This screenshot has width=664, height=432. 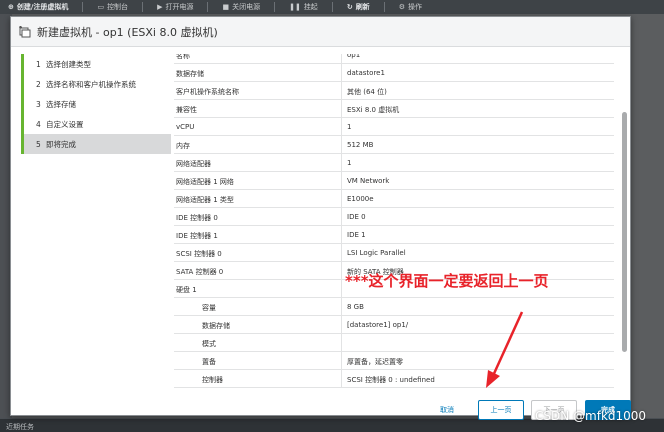 I want to click on row-value: IDE 0, so click(x=356, y=217).